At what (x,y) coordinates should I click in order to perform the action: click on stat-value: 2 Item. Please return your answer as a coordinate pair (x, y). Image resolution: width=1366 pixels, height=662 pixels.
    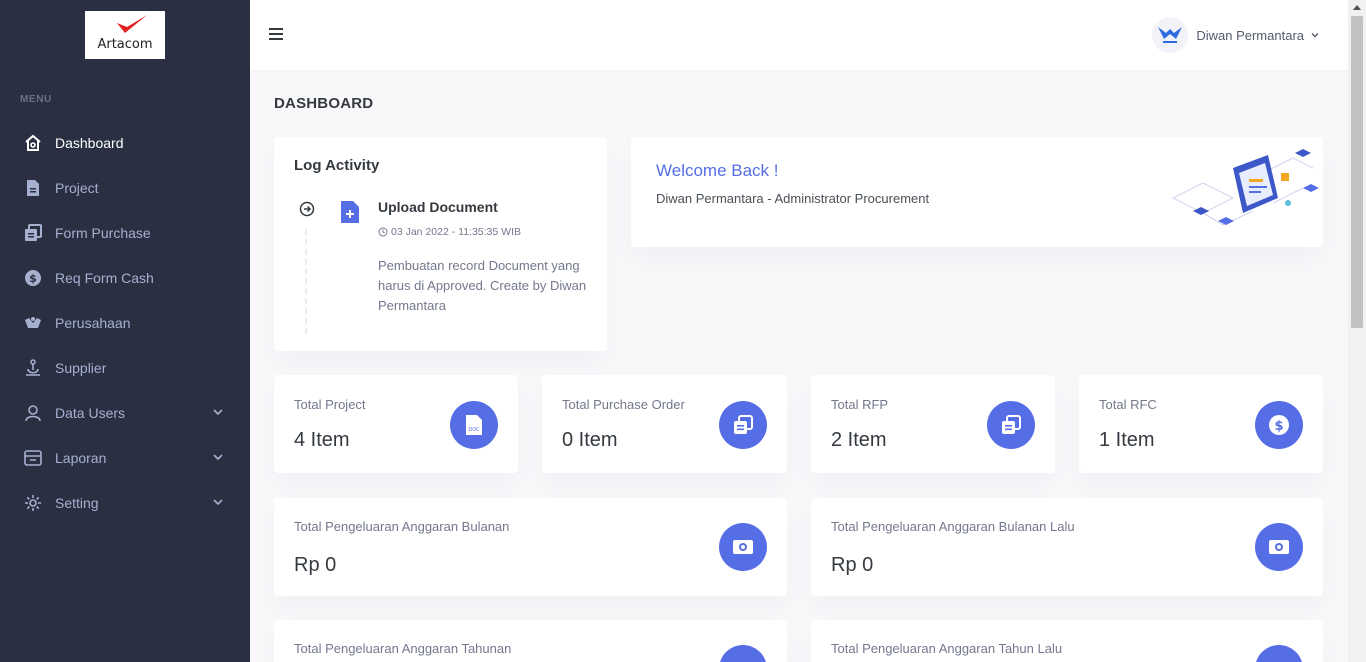
    Looking at the image, I should click on (859, 440).